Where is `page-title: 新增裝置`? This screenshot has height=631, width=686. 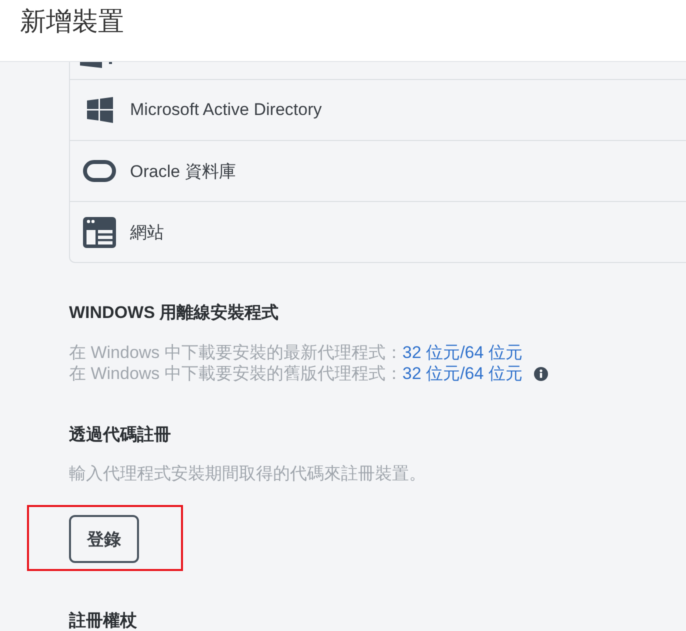 page-title: 新增裝置 is located at coordinates (72, 21).